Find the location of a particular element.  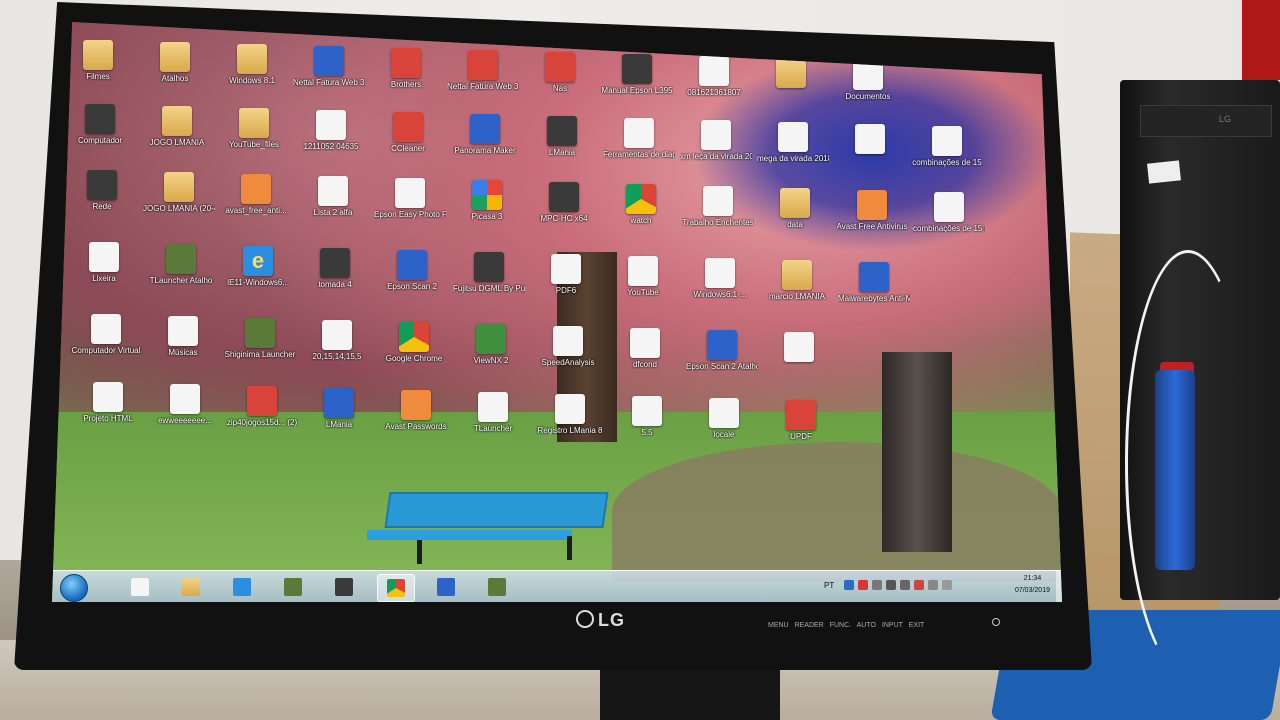

desktop-icon-app: TLauncher Atalho is located at coordinates (181, 264).